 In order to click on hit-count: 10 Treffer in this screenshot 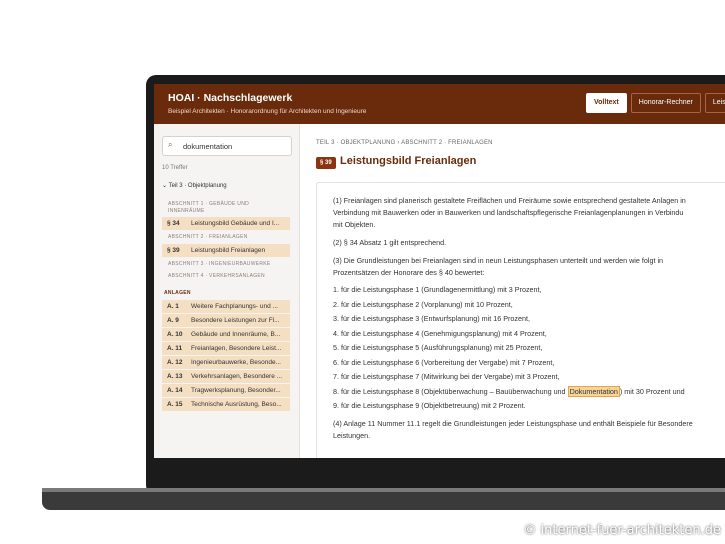, I will do `click(175, 168)`.